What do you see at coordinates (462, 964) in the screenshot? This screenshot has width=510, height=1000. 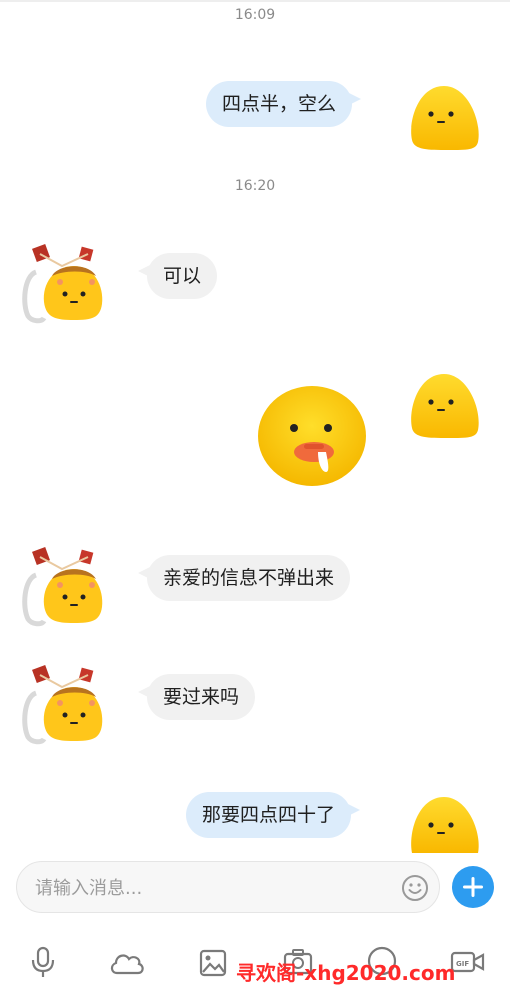 I see `svg-text: GIF` at bounding box center [462, 964].